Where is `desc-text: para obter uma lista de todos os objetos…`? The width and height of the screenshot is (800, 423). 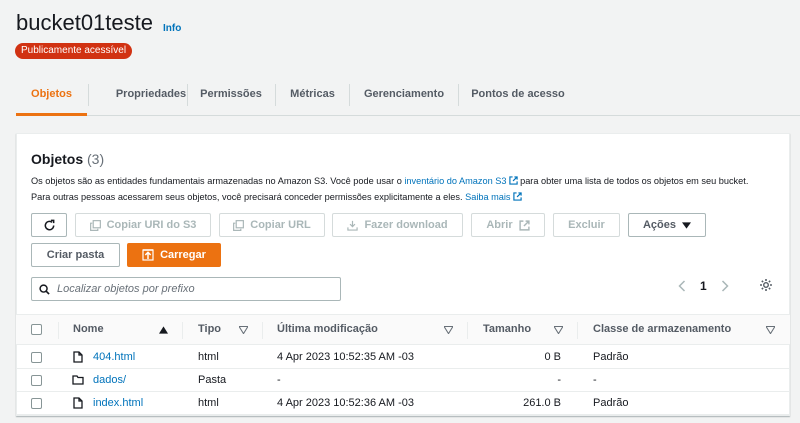
desc-text: para obter uma lista de todos os objetos… is located at coordinates (634, 181).